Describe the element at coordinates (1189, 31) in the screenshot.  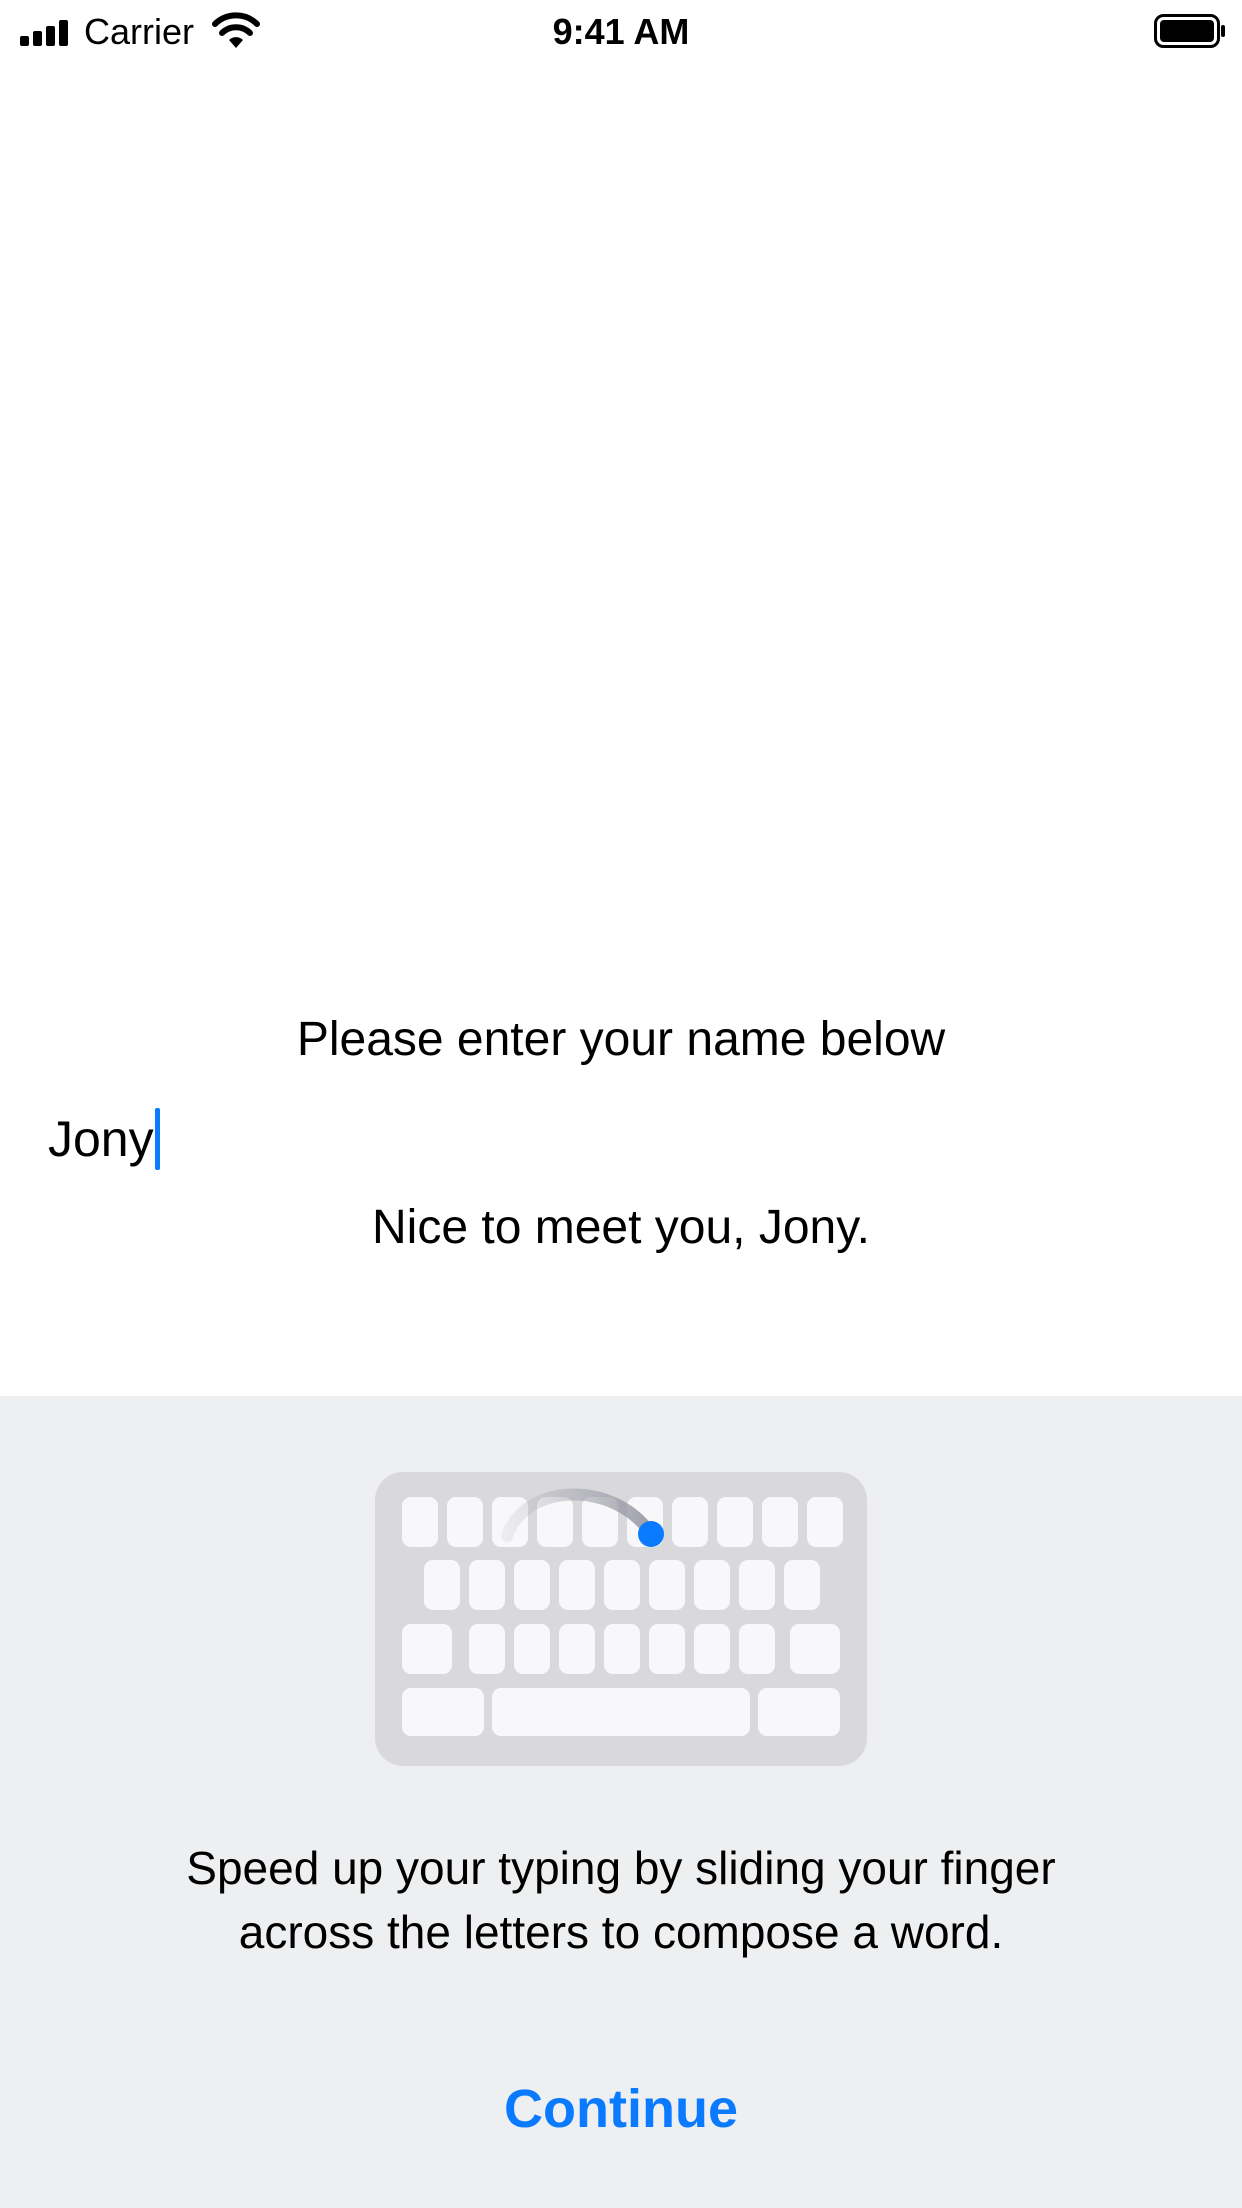
I see `battery-icon` at that location.